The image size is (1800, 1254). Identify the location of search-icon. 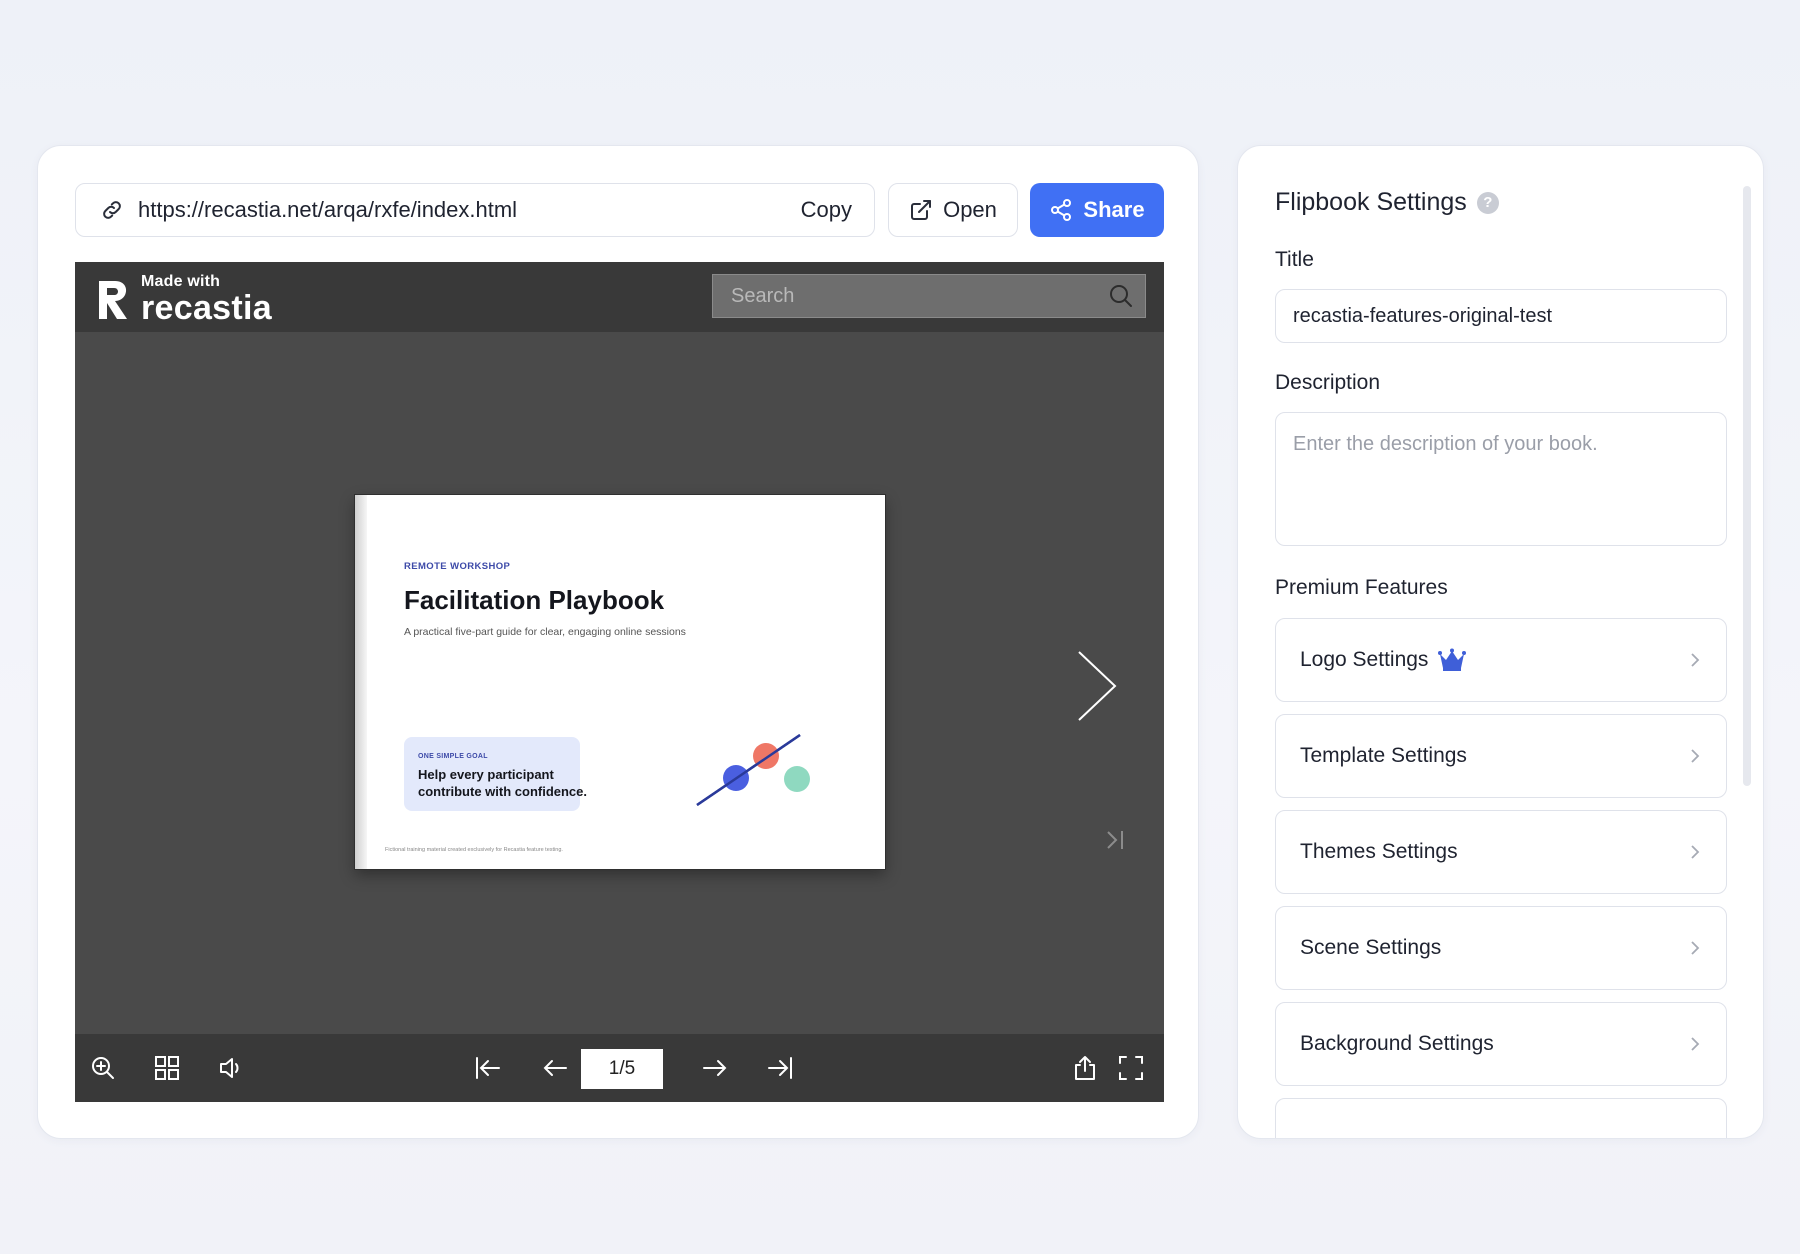
(1121, 296).